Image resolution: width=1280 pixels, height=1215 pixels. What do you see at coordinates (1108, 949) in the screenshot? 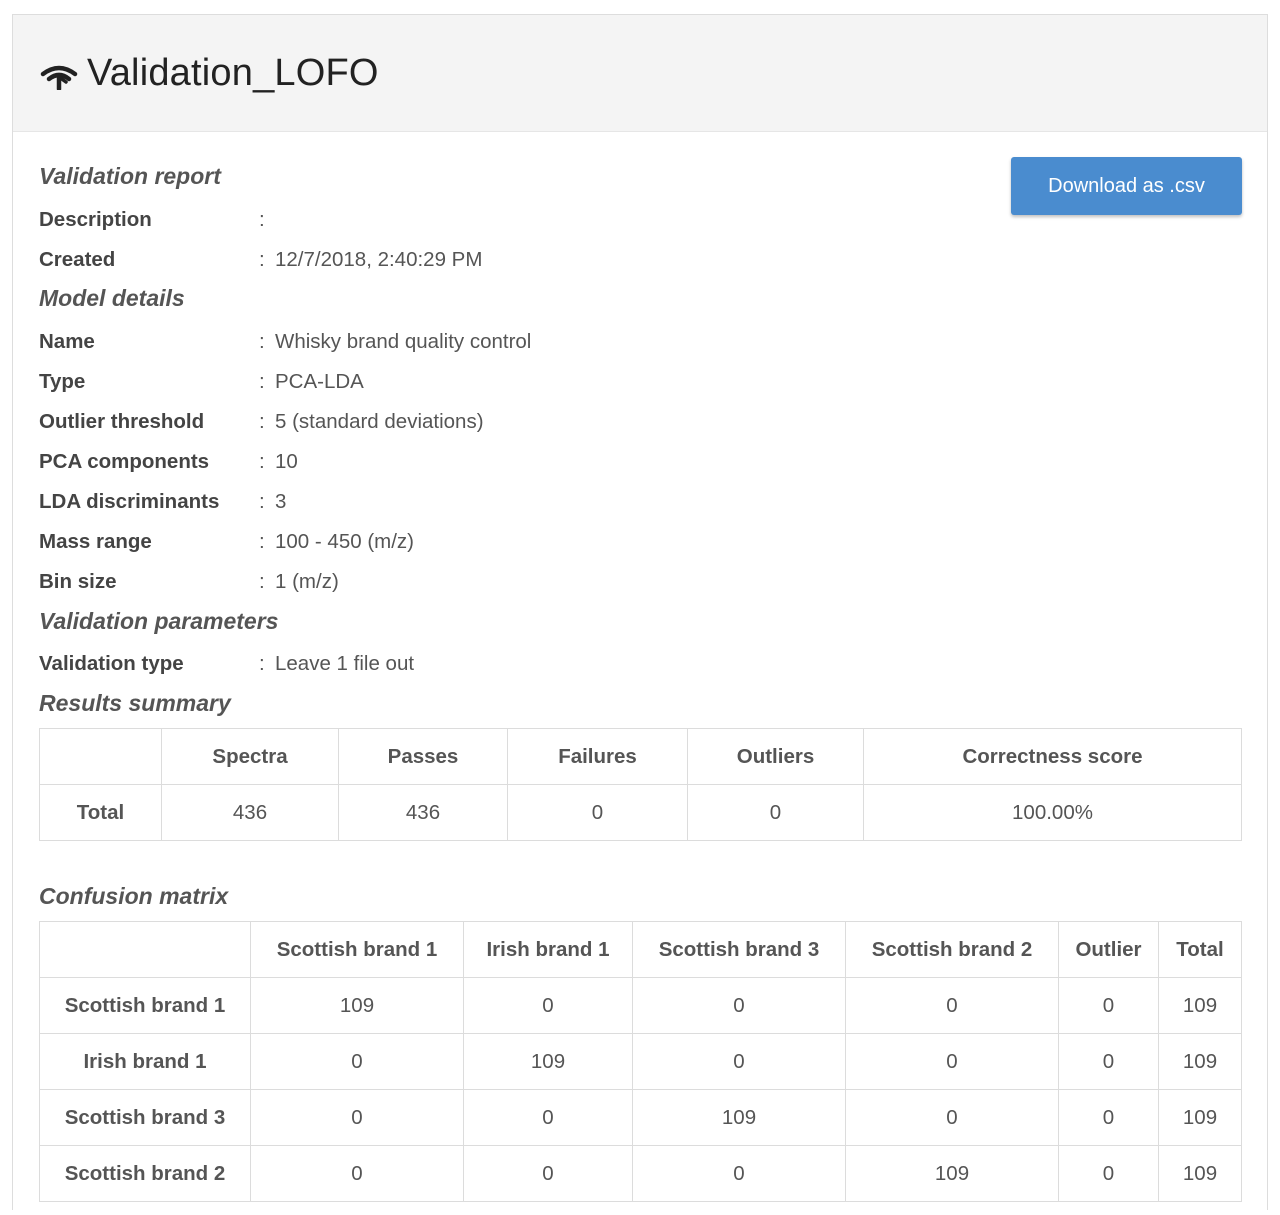
I see `table-header-cell: Outlier` at bounding box center [1108, 949].